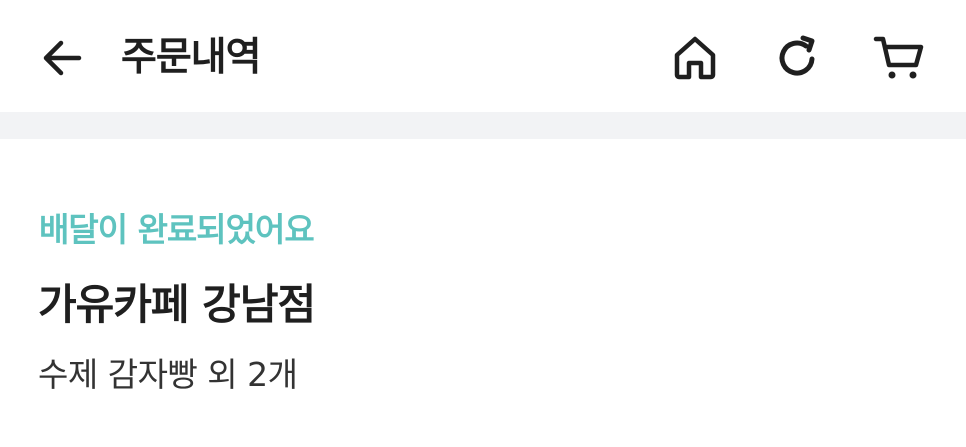 The height and width of the screenshot is (447, 966). I want to click on back-button, so click(62, 58).